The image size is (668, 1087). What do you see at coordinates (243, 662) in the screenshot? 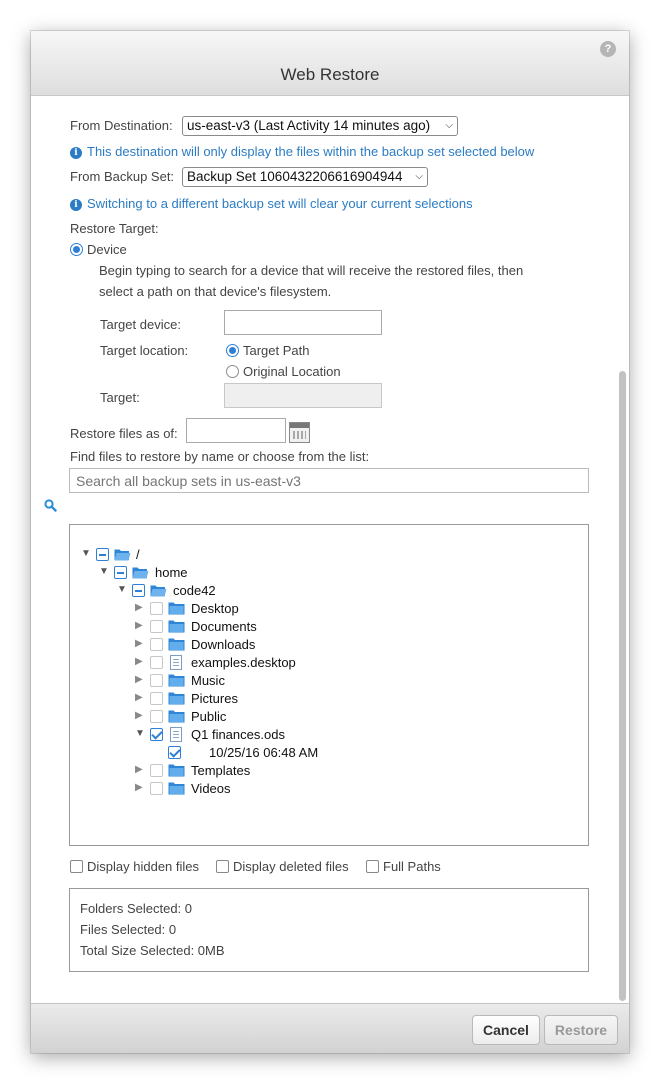
I see `tree-label: examples.desktop` at bounding box center [243, 662].